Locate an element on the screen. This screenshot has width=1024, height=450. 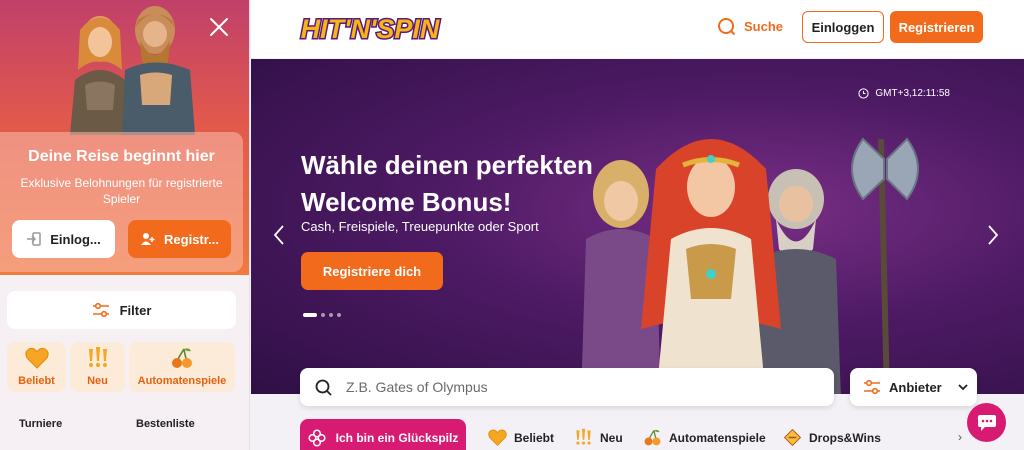
sidebar-category-neu: Neu is located at coordinates (97, 367).